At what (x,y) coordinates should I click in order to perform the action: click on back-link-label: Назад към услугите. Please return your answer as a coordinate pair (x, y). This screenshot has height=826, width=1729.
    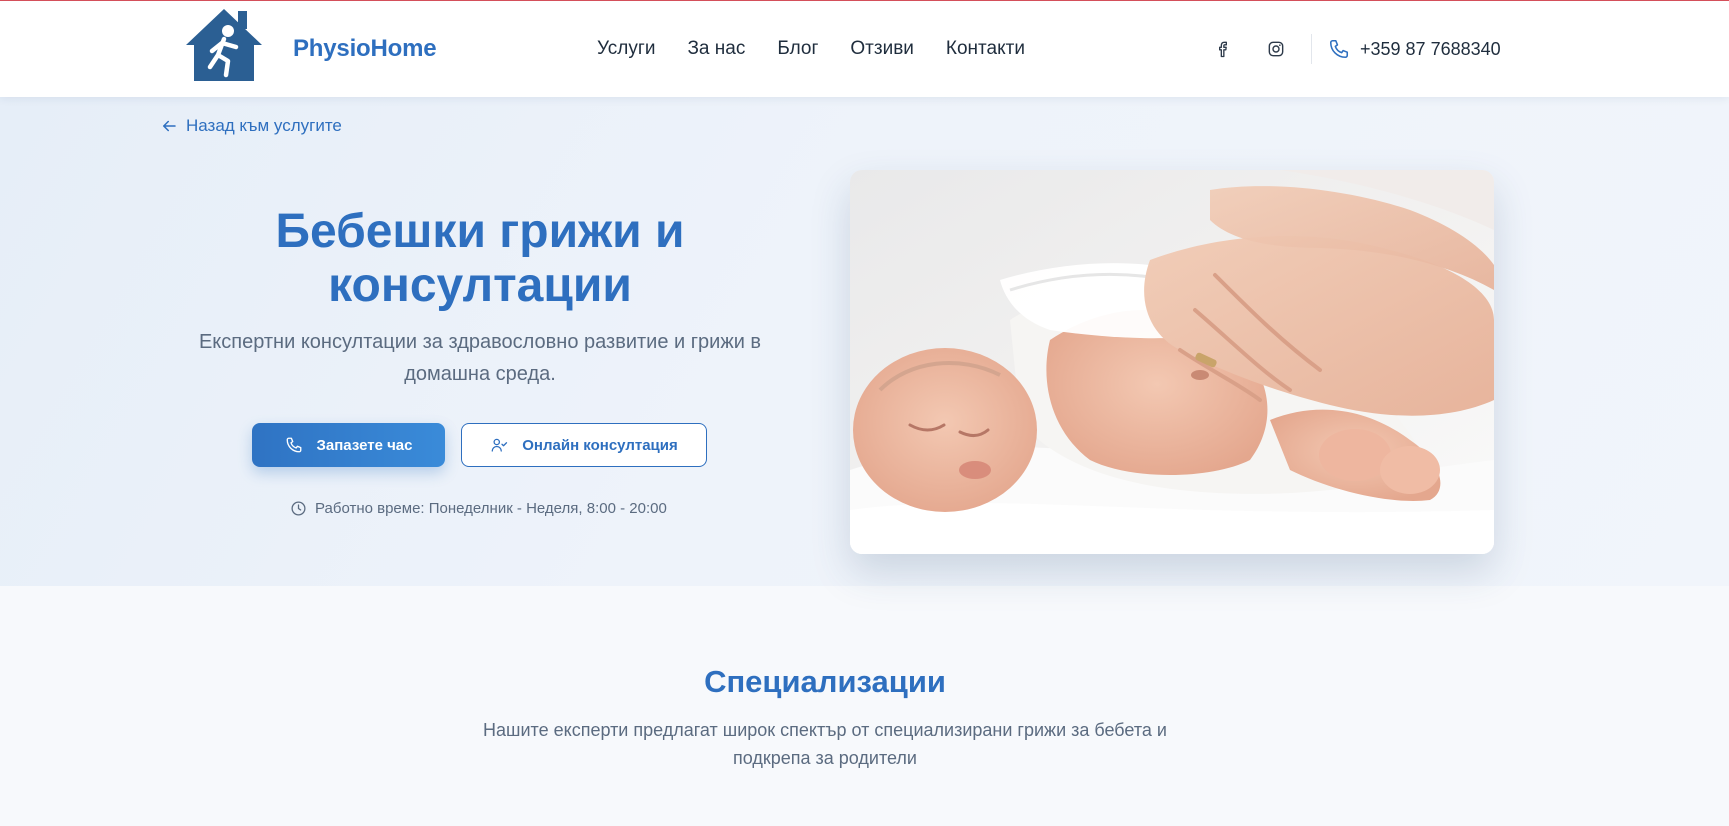
    Looking at the image, I should click on (264, 125).